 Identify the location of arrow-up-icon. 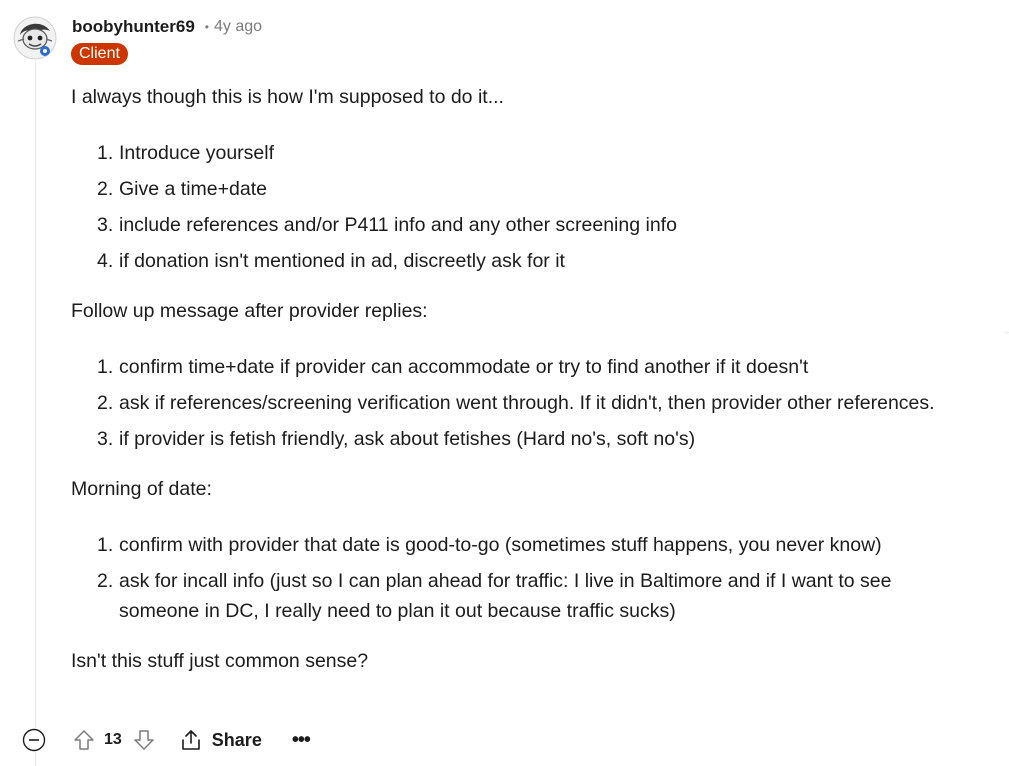
(84, 740).